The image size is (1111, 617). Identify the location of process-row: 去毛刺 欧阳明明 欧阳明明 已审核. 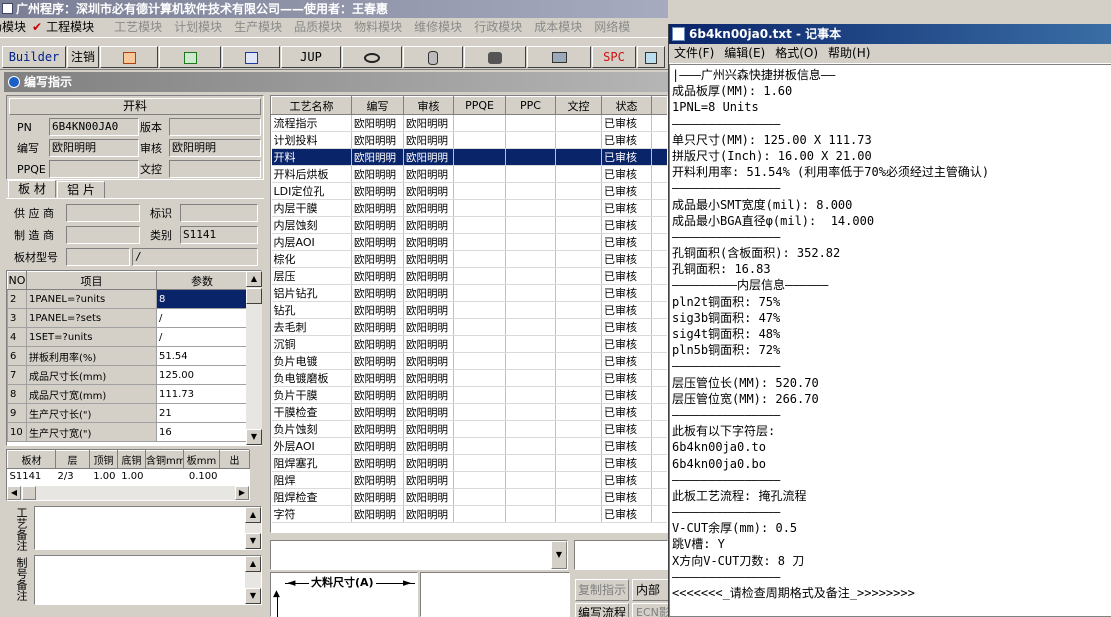
(469, 327).